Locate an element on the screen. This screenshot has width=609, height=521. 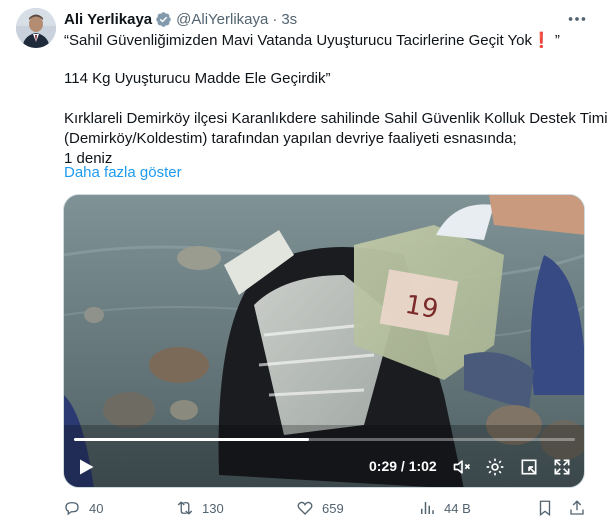
views-count: 44 B is located at coordinates (457, 508).